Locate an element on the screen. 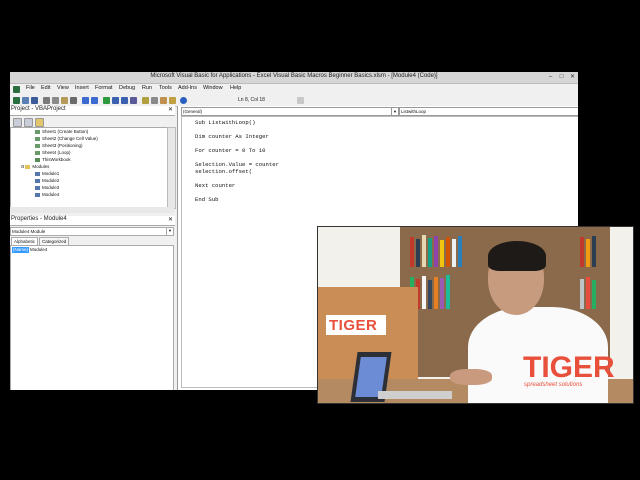 Image resolution: width=640 pixels, height=480 pixels. box-logo-text: TIGER is located at coordinates (353, 325).